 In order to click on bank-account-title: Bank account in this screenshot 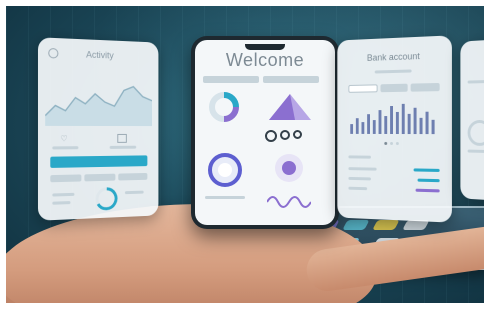, I will do `click(393, 56)`.